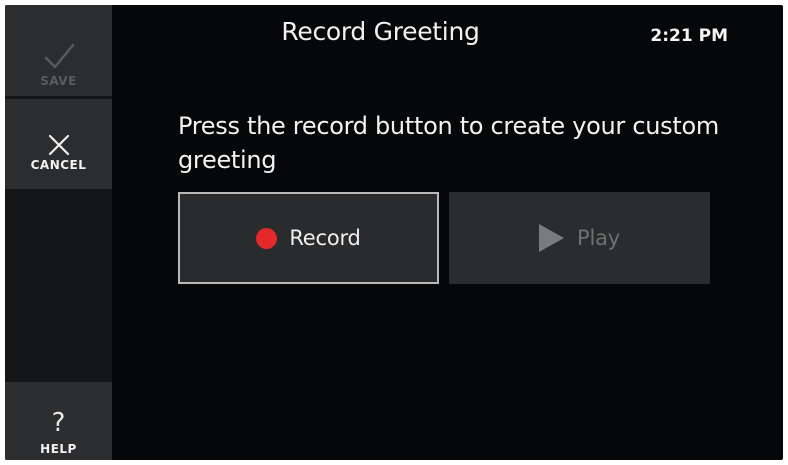 This screenshot has width=788, height=465. I want to click on record-button: Record, so click(308, 238).